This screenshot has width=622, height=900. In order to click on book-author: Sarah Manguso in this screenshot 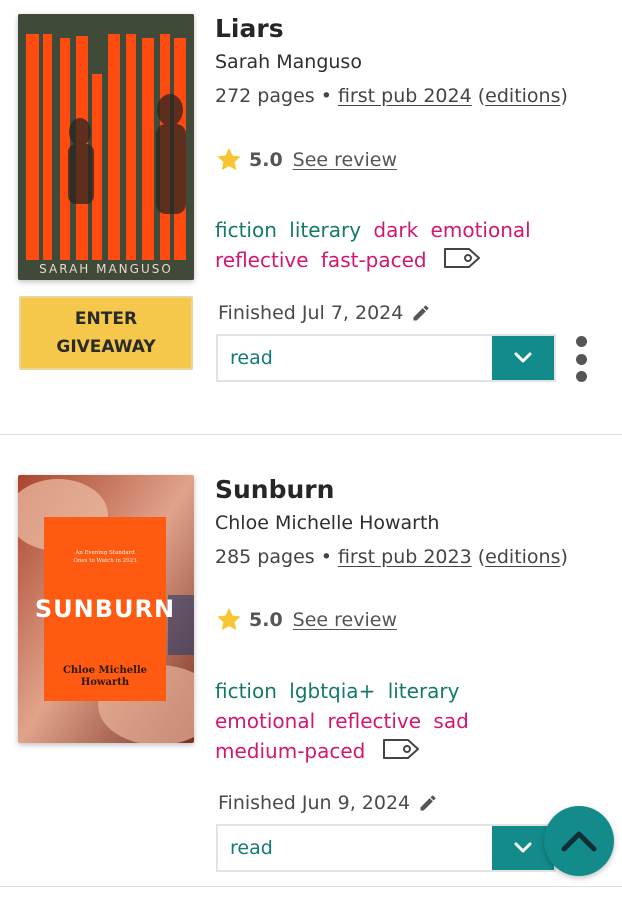, I will do `click(288, 62)`.